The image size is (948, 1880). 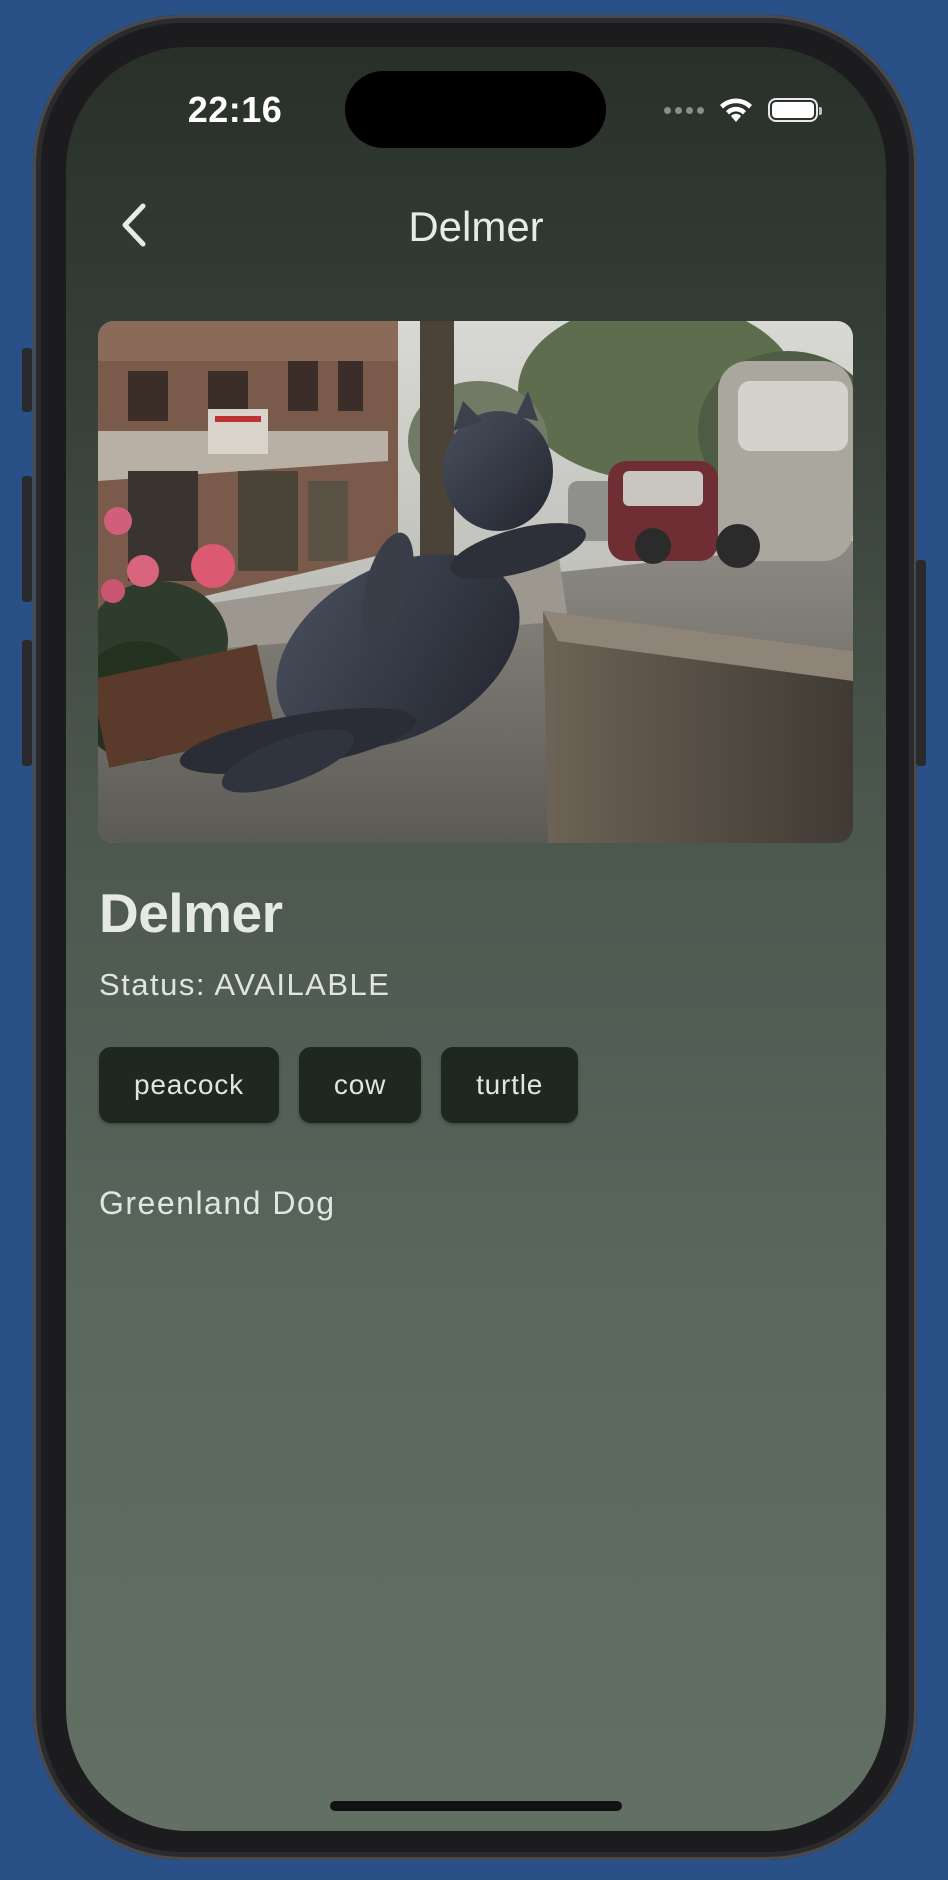 What do you see at coordinates (736, 110) in the screenshot?
I see `wifi-icon` at bounding box center [736, 110].